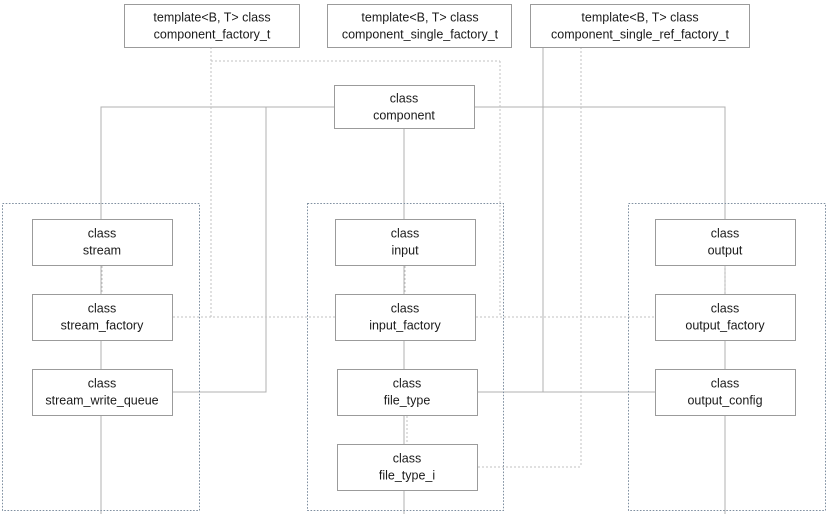  I want to click on template-label-line2: component_single_factory_t, so click(420, 34).